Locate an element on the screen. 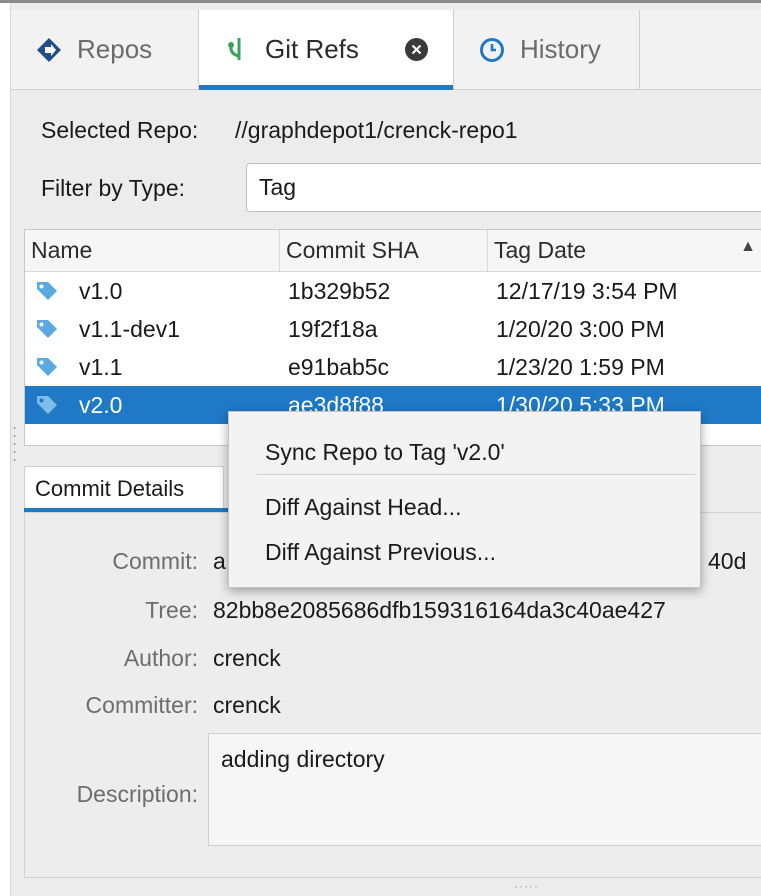  menu-item-sync-repo-to-tag: Sync Repo to Tag 'v2.0' is located at coordinates (385, 452).